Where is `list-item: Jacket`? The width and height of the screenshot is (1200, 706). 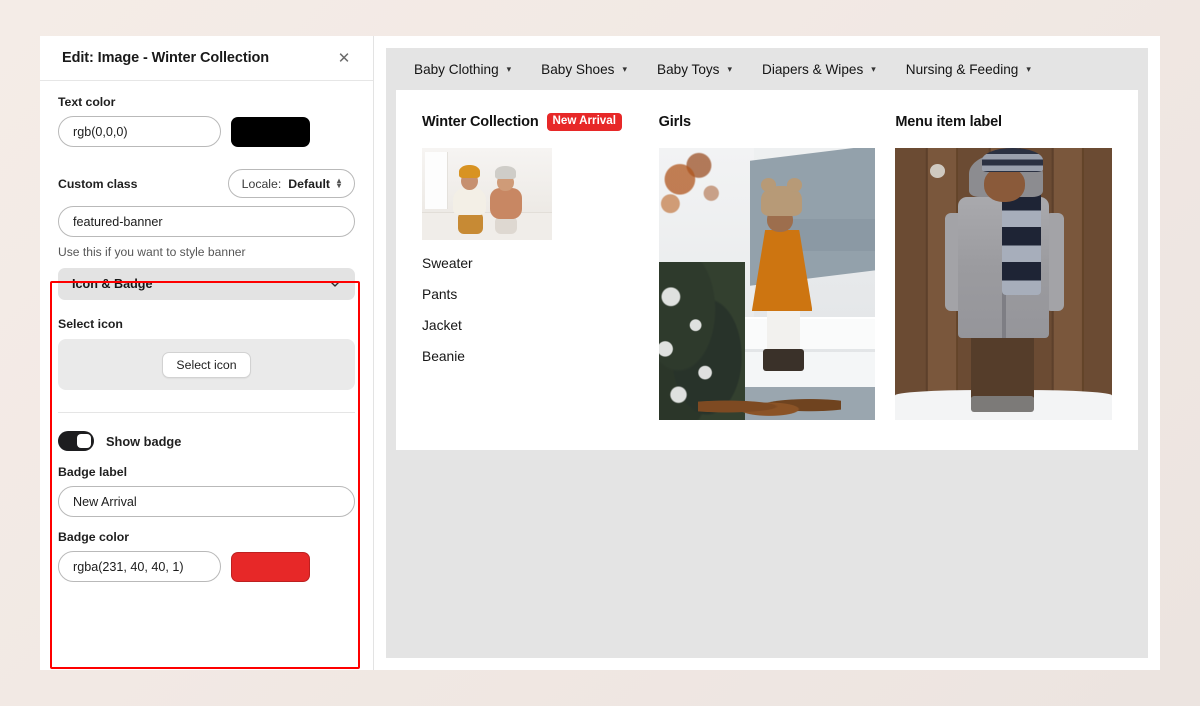
list-item: Jacket is located at coordinates (530, 325).